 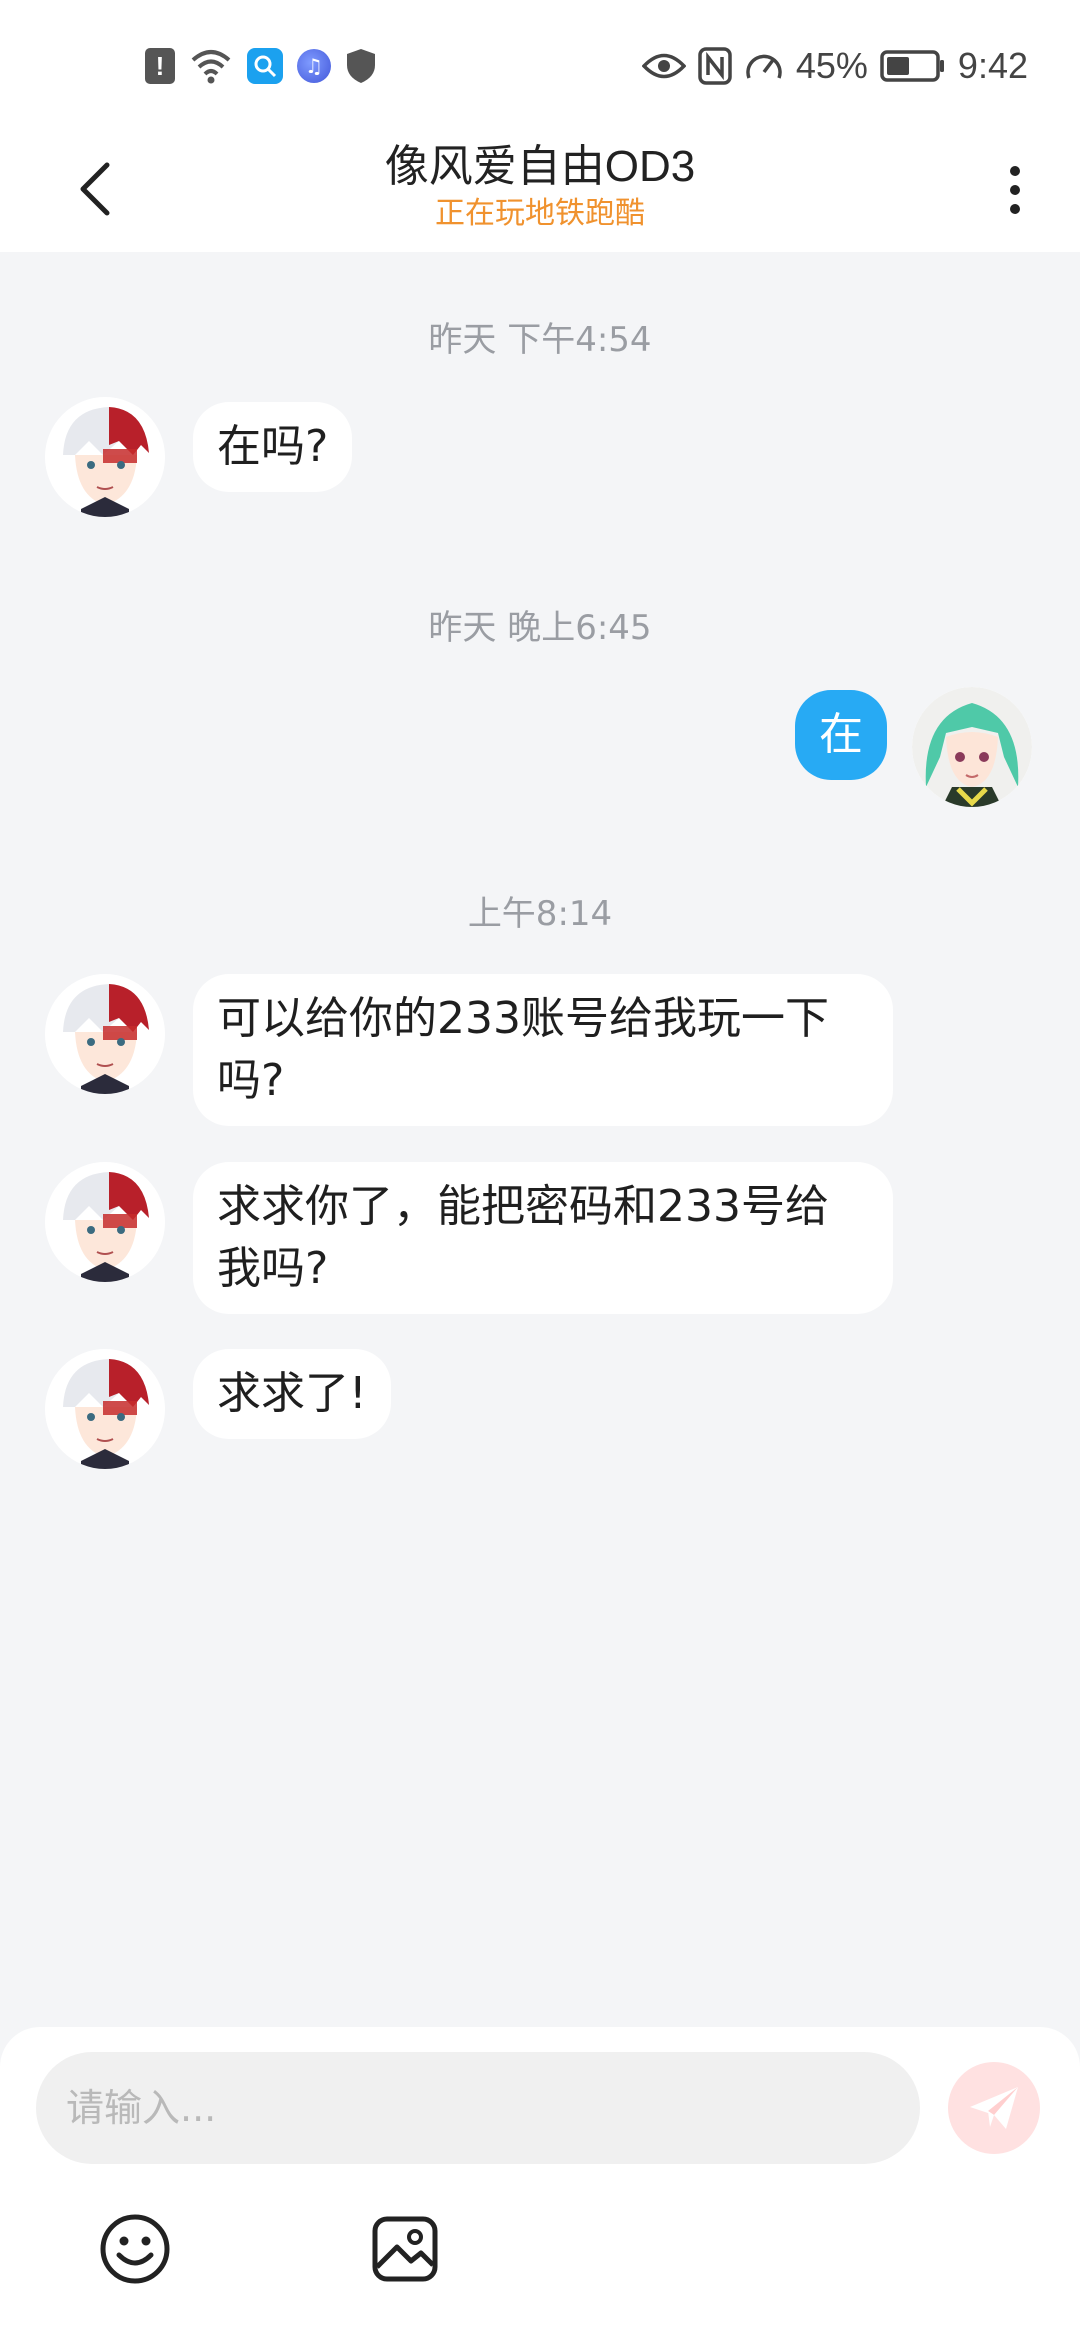 What do you see at coordinates (160, 66) in the screenshot?
I see `alert-icon: !` at bounding box center [160, 66].